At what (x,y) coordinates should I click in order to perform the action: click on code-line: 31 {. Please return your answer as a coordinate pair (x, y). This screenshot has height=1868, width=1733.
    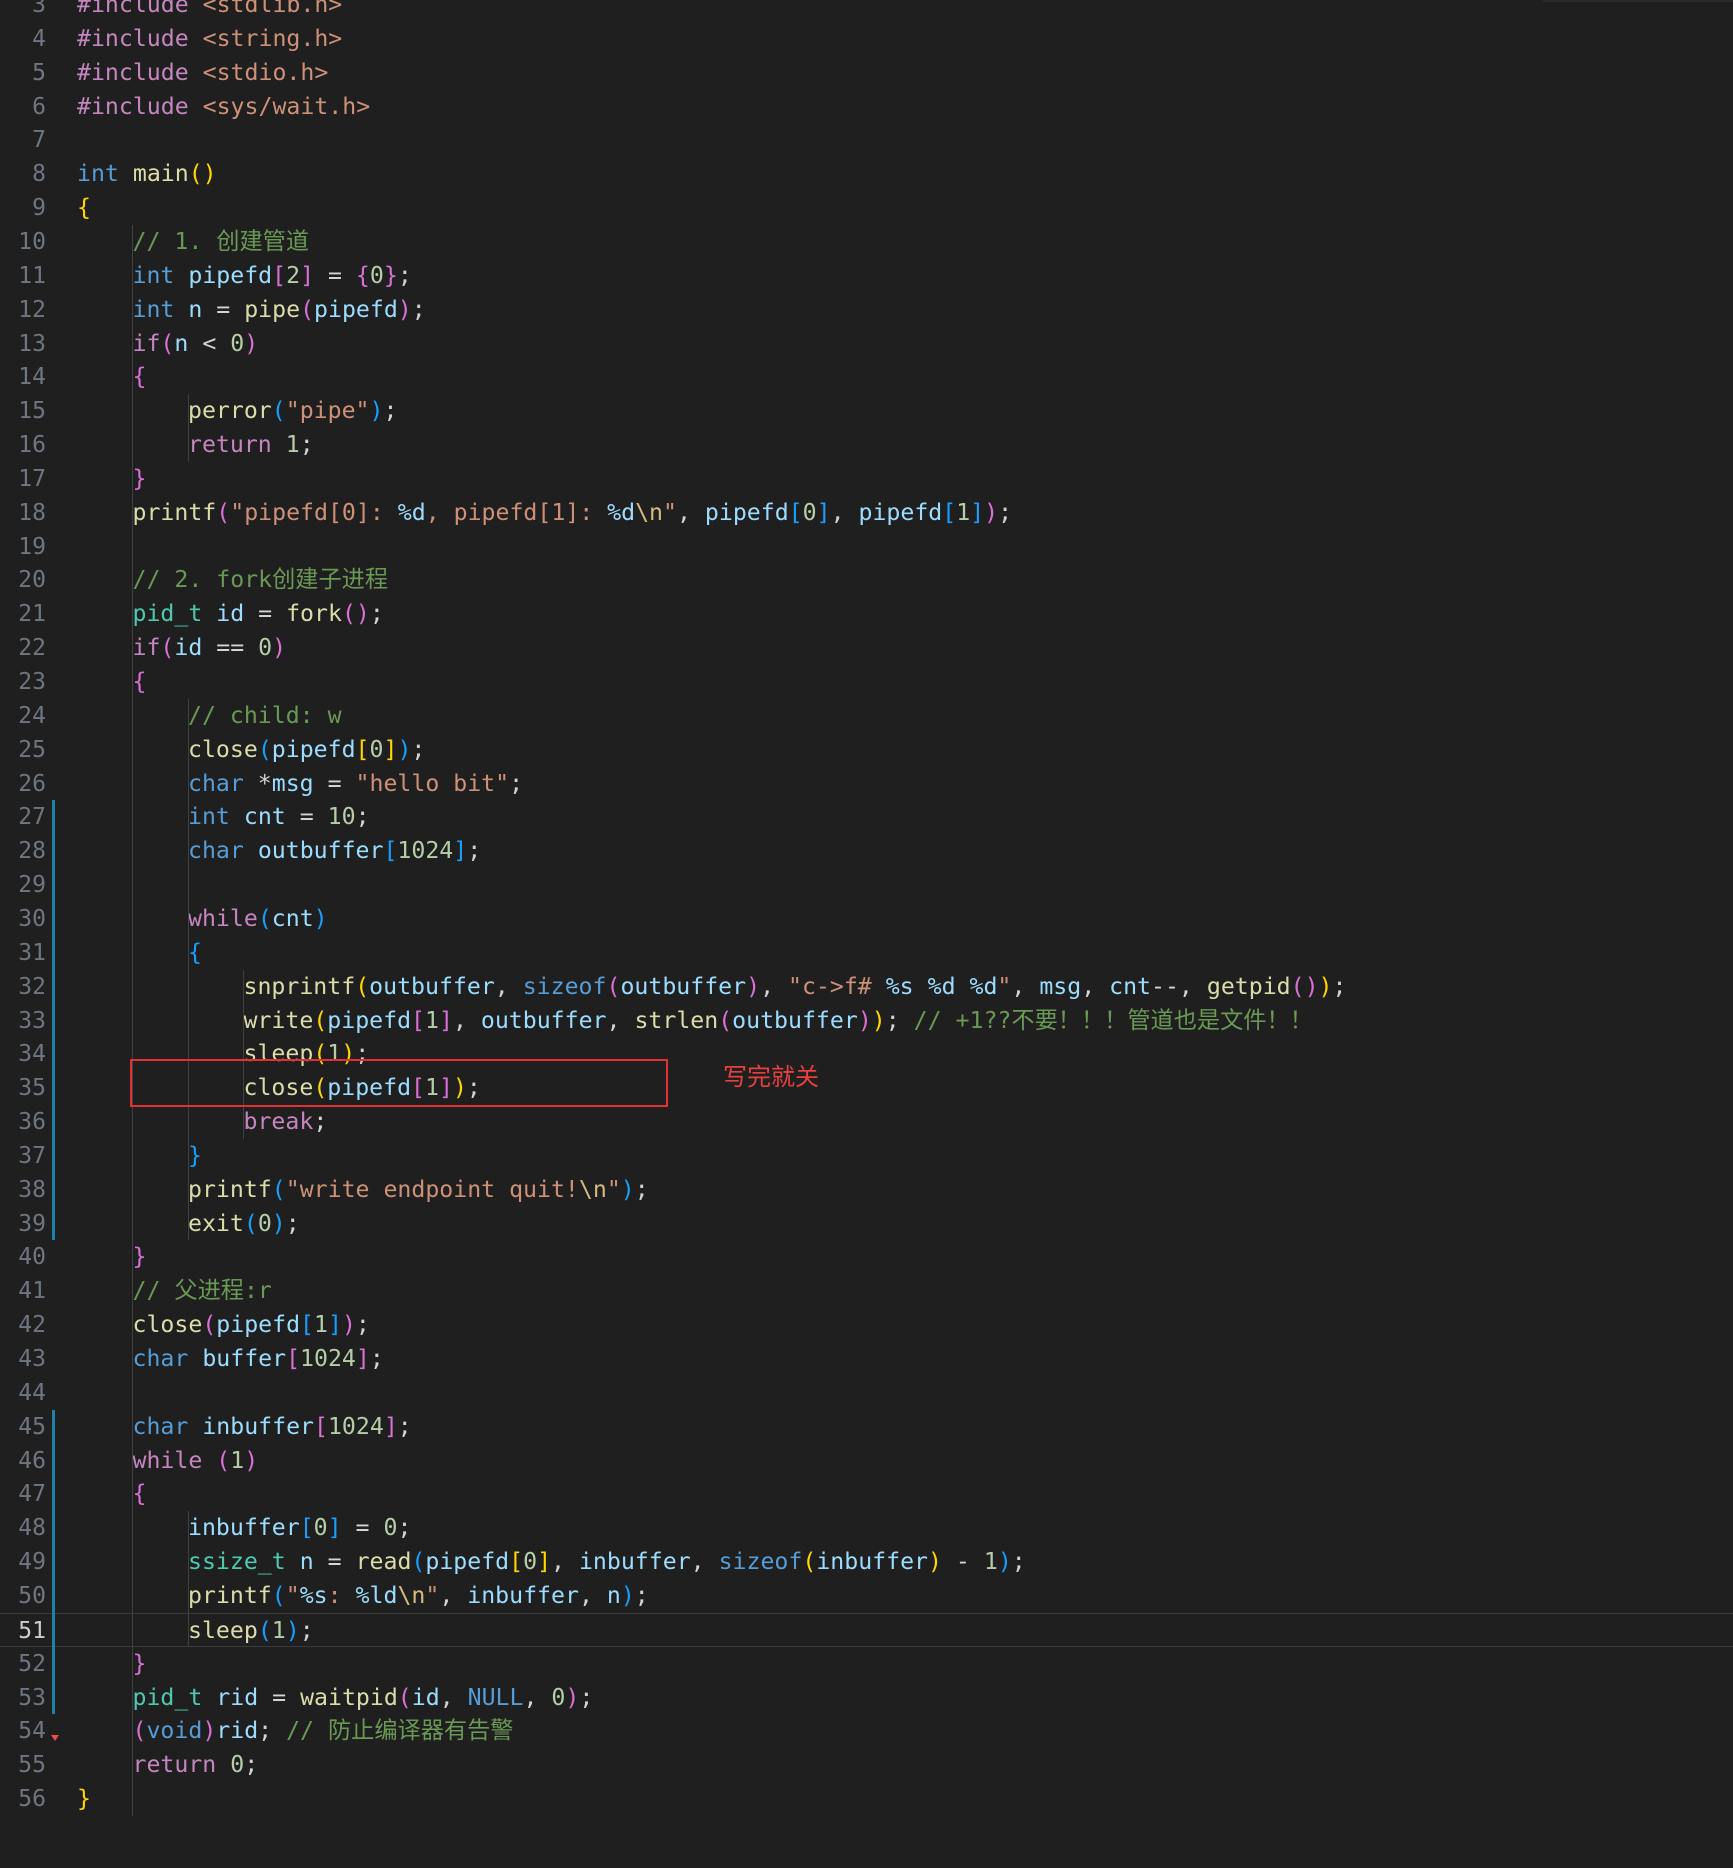
    Looking at the image, I should click on (866, 953).